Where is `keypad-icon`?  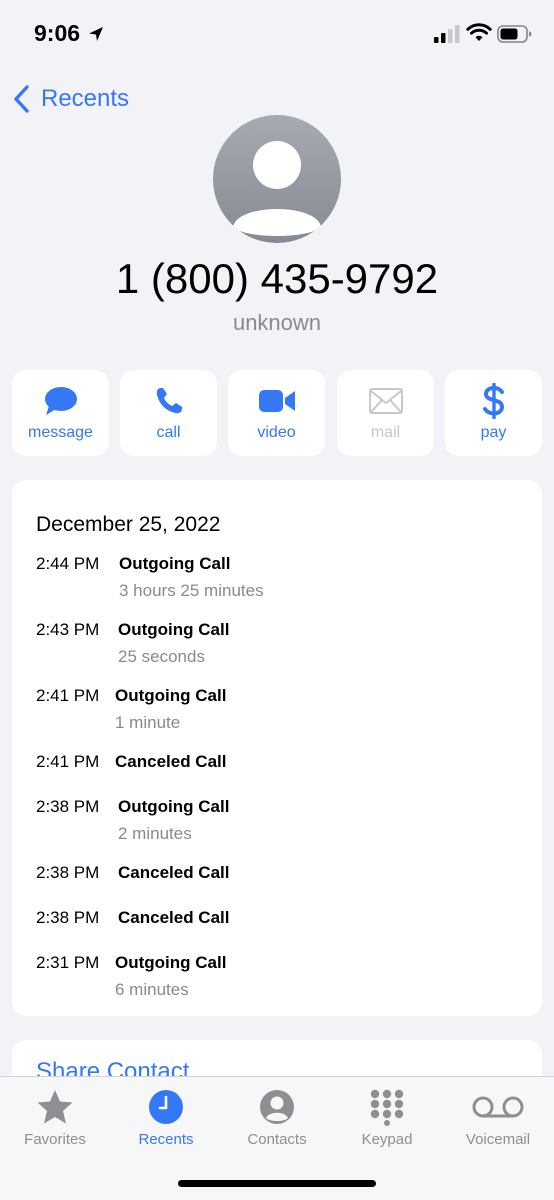 keypad-icon is located at coordinates (387, 1107).